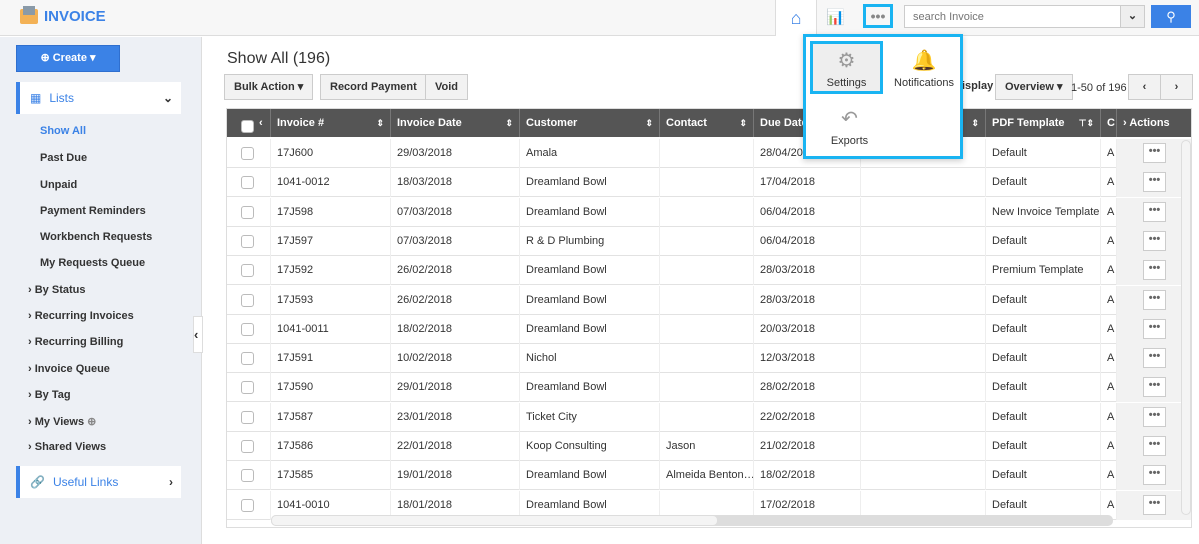  What do you see at coordinates (373, 87) in the screenshot?
I see `record-payment-button: Record Payment` at bounding box center [373, 87].